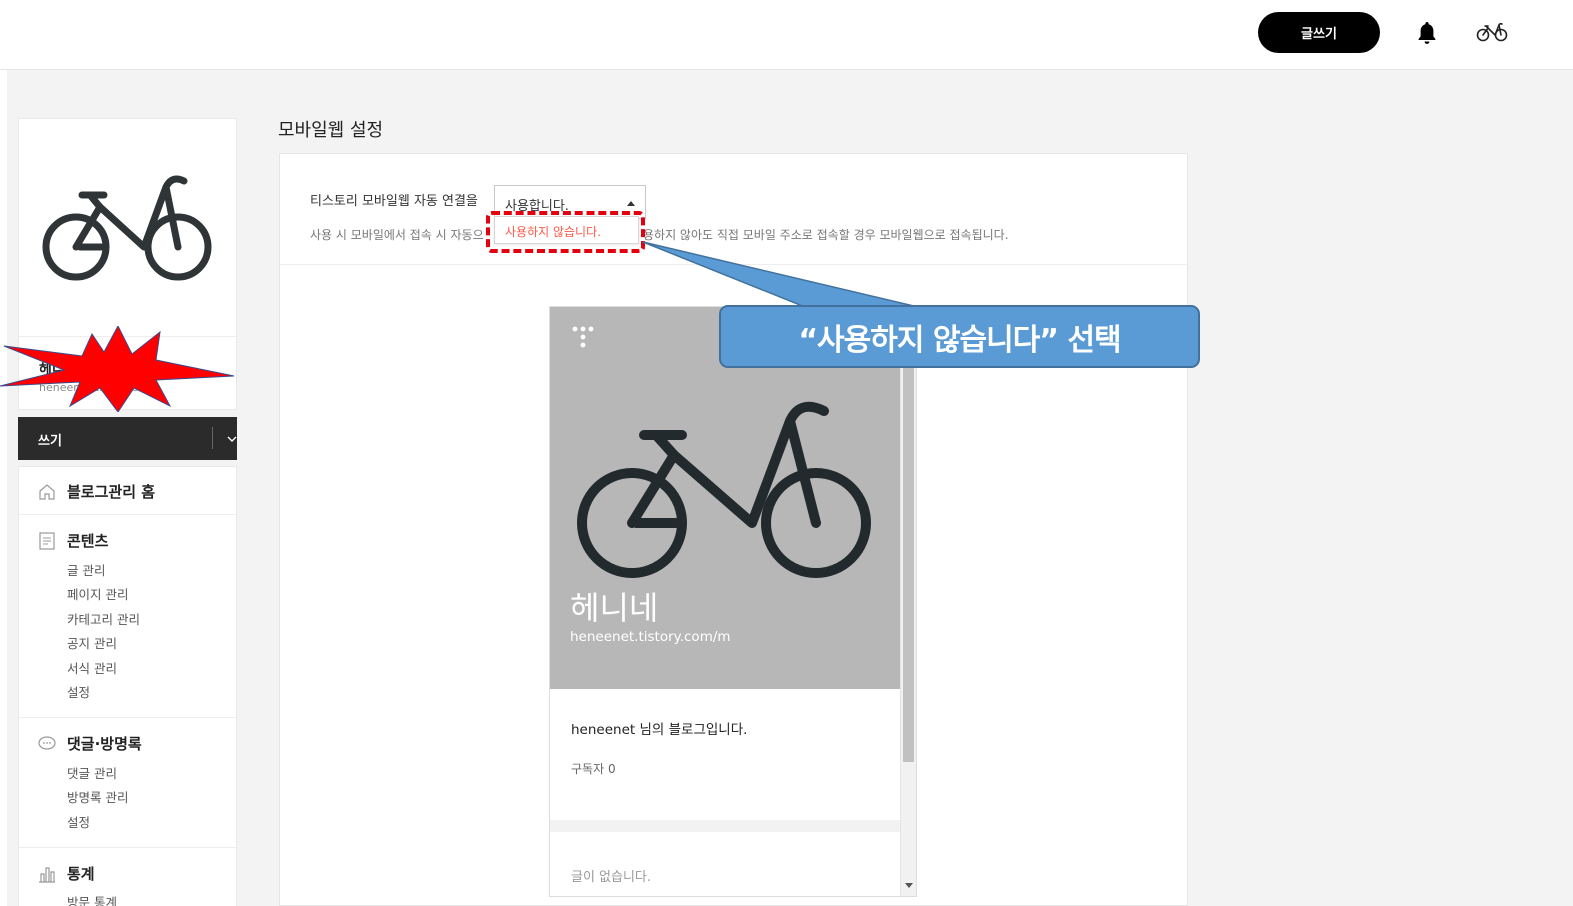  What do you see at coordinates (565, 232) in the screenshot?
I see `highlight-box` at bounding box center [565, 232].